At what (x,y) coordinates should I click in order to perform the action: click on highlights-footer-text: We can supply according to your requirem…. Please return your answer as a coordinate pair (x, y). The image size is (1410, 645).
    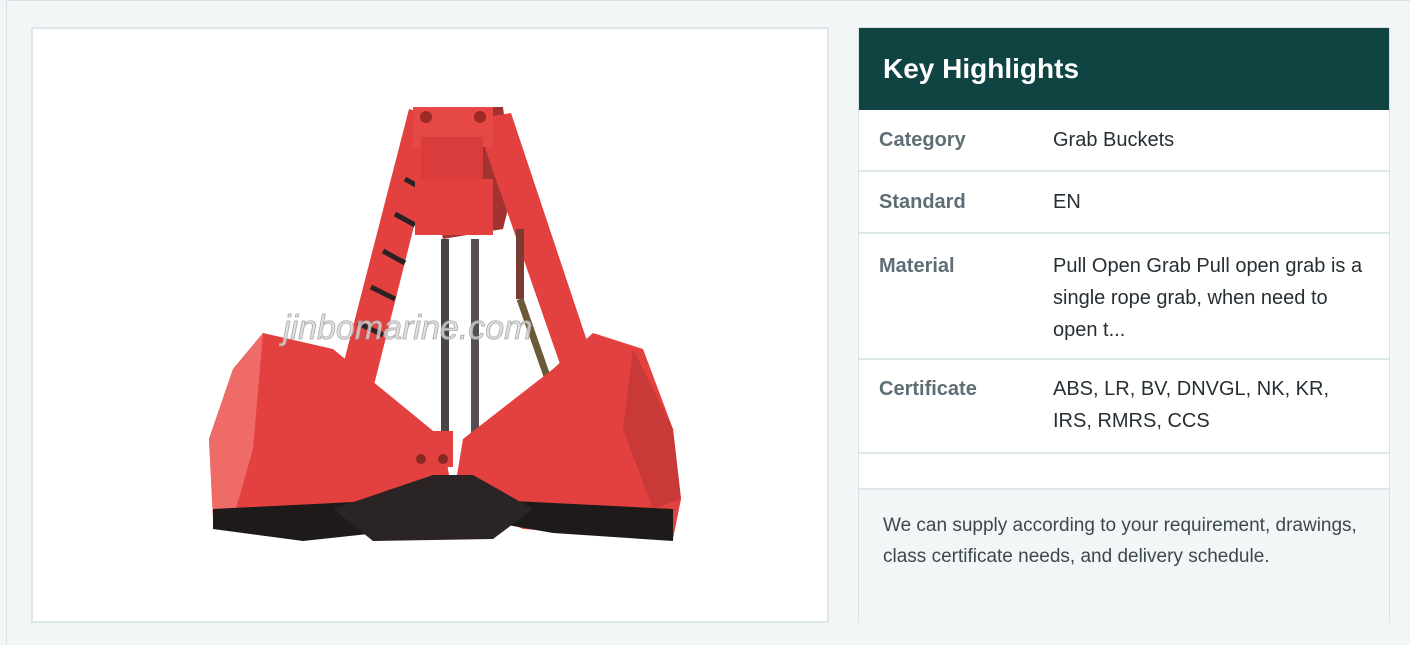
    Looking at the image, I should click on (1124, 557).